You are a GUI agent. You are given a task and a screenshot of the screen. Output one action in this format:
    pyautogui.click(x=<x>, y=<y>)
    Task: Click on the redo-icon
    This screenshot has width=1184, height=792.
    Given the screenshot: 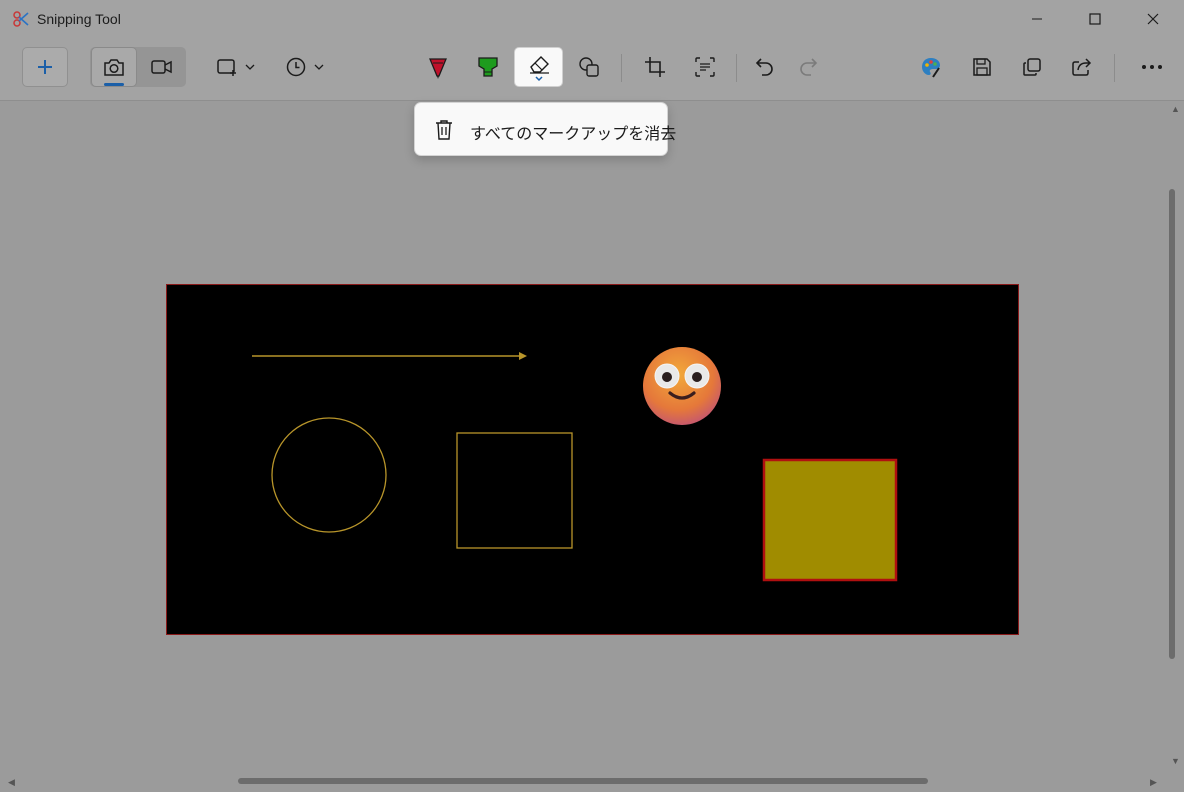 What is the action you would take?
    pyautogui.click(x=809, y=67)
    